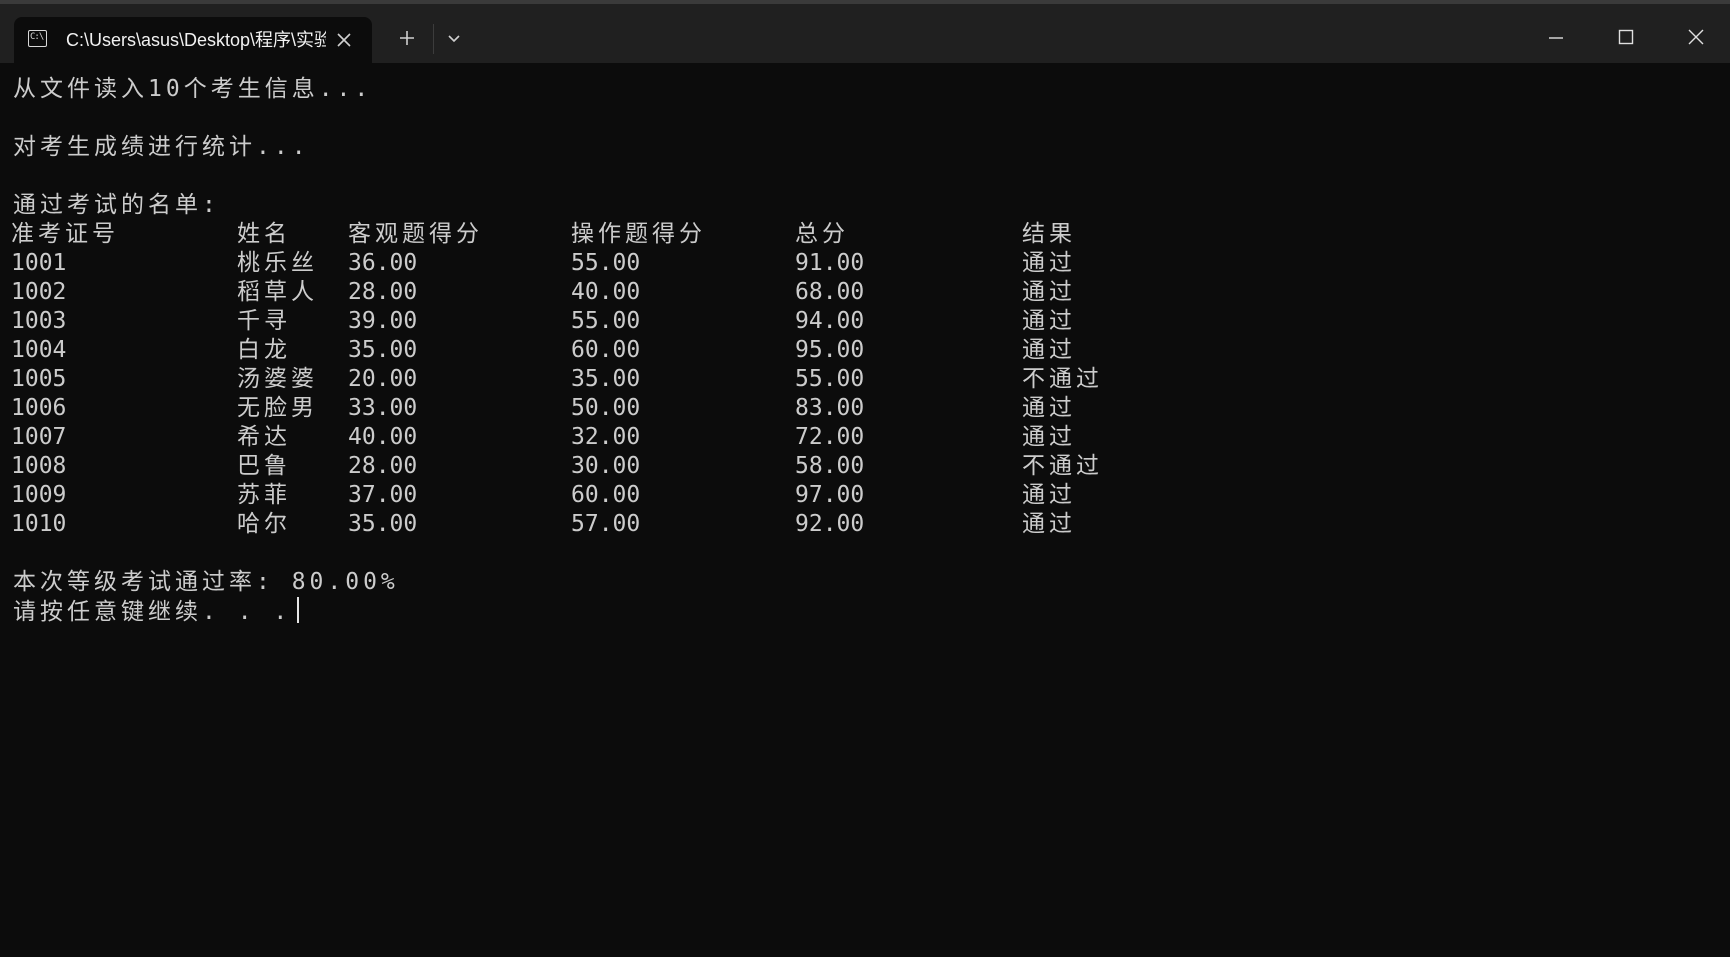 This screenshot has height=957, width=1730. I want to click on close-window-button, so click(1696, 36).